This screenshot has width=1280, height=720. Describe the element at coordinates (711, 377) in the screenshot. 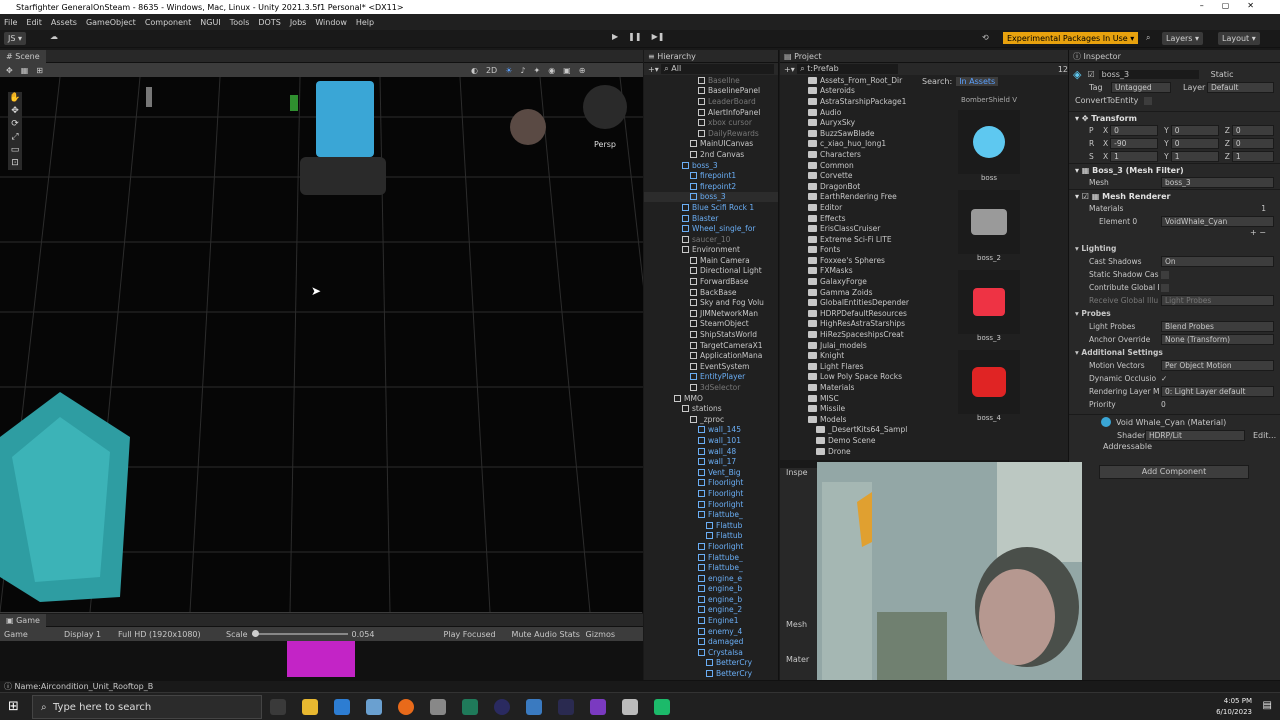

I see `hierarchy-item: EntityPlayer` at that location.